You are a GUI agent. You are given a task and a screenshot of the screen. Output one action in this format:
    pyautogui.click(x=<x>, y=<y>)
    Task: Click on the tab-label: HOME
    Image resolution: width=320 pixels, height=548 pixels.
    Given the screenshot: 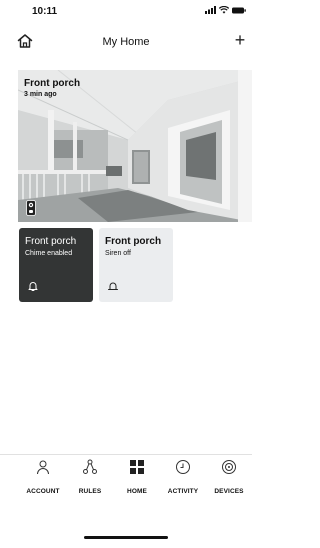 What is the action you would take?
    pyautogui.click(x=137, y=491)
    